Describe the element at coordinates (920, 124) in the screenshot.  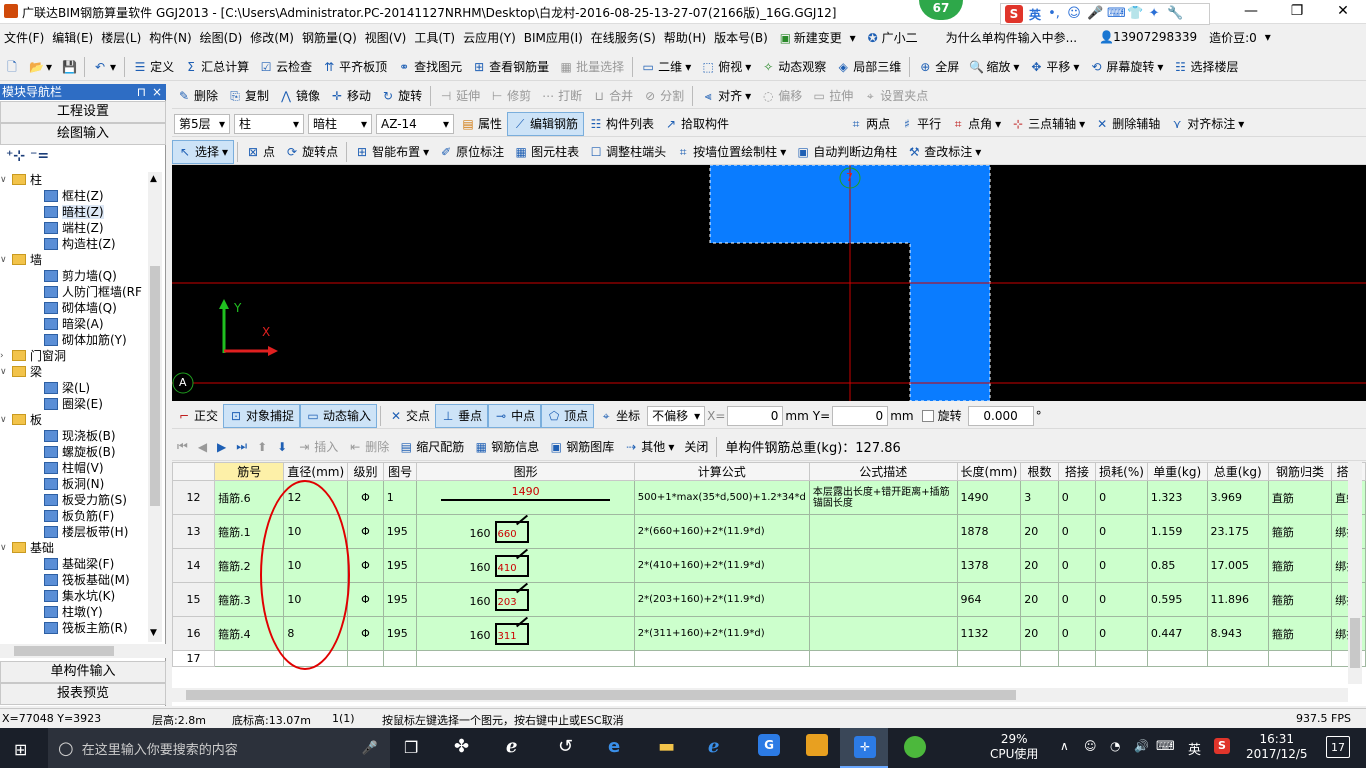
I see `parallel-button: ♯ 平行` at that location.